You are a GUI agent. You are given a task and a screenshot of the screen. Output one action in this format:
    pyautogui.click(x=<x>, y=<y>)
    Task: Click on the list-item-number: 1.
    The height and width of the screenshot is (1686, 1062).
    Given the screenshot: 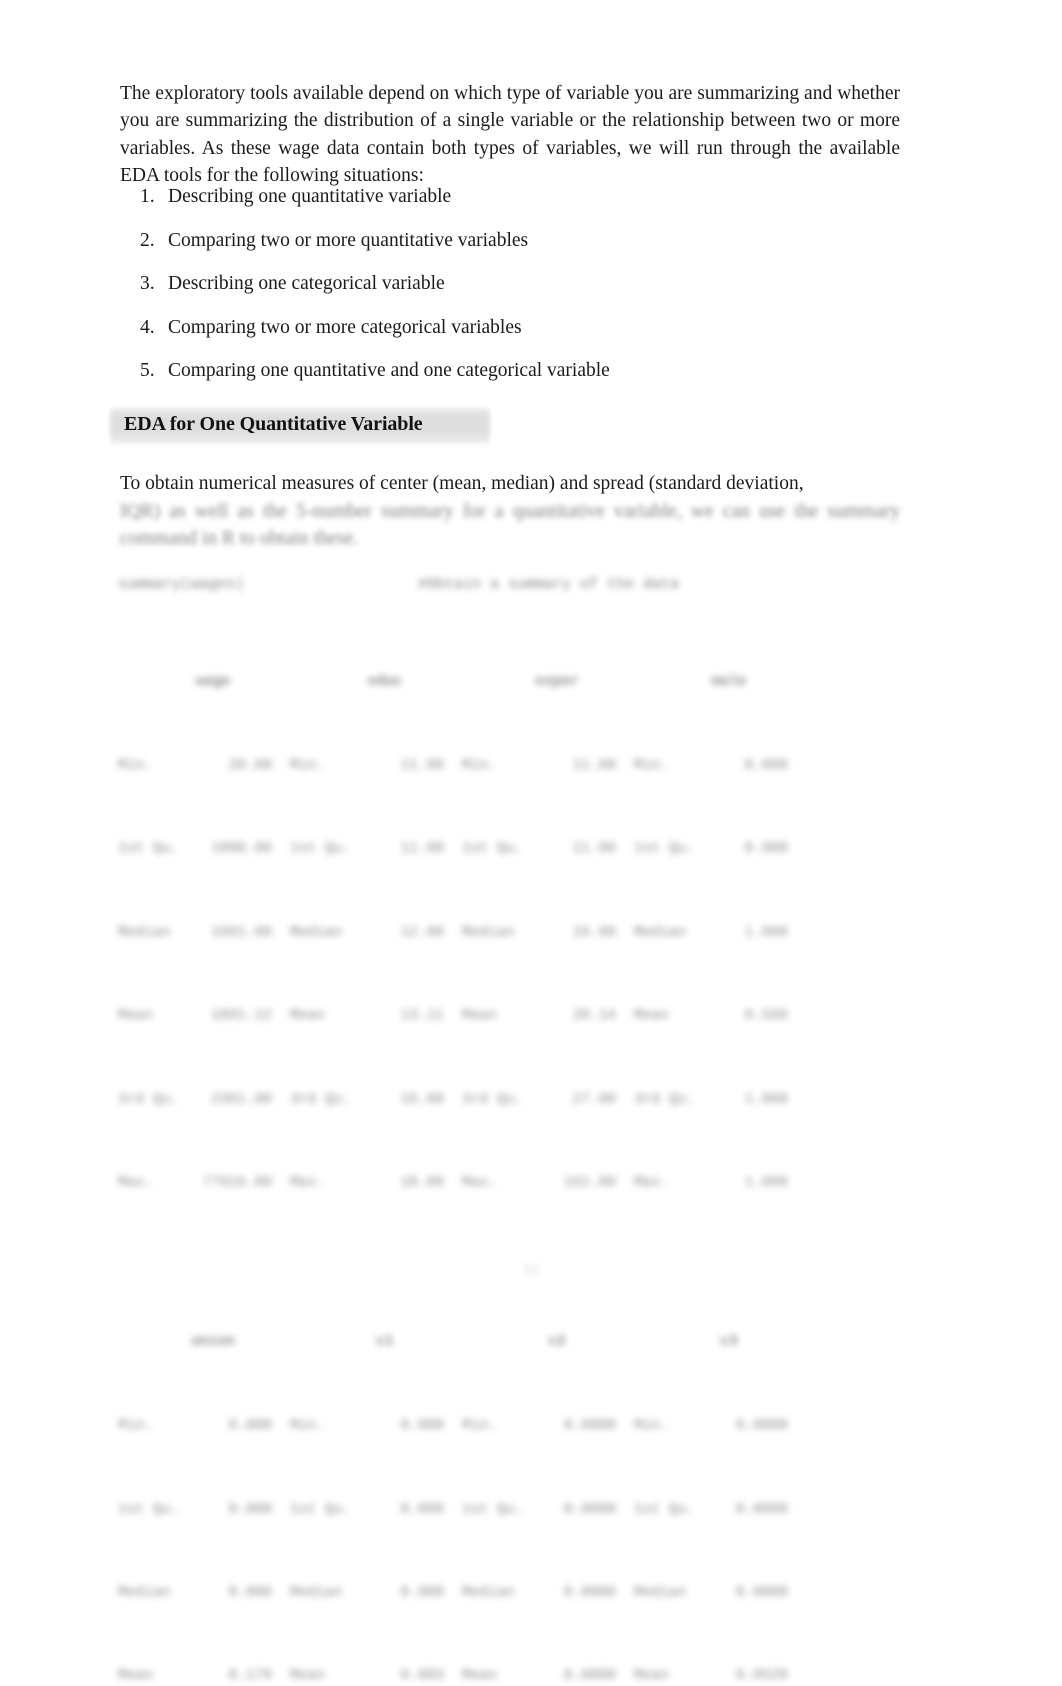 What is the action you would take?
    pyautogui.click(x=147, y=196)
    